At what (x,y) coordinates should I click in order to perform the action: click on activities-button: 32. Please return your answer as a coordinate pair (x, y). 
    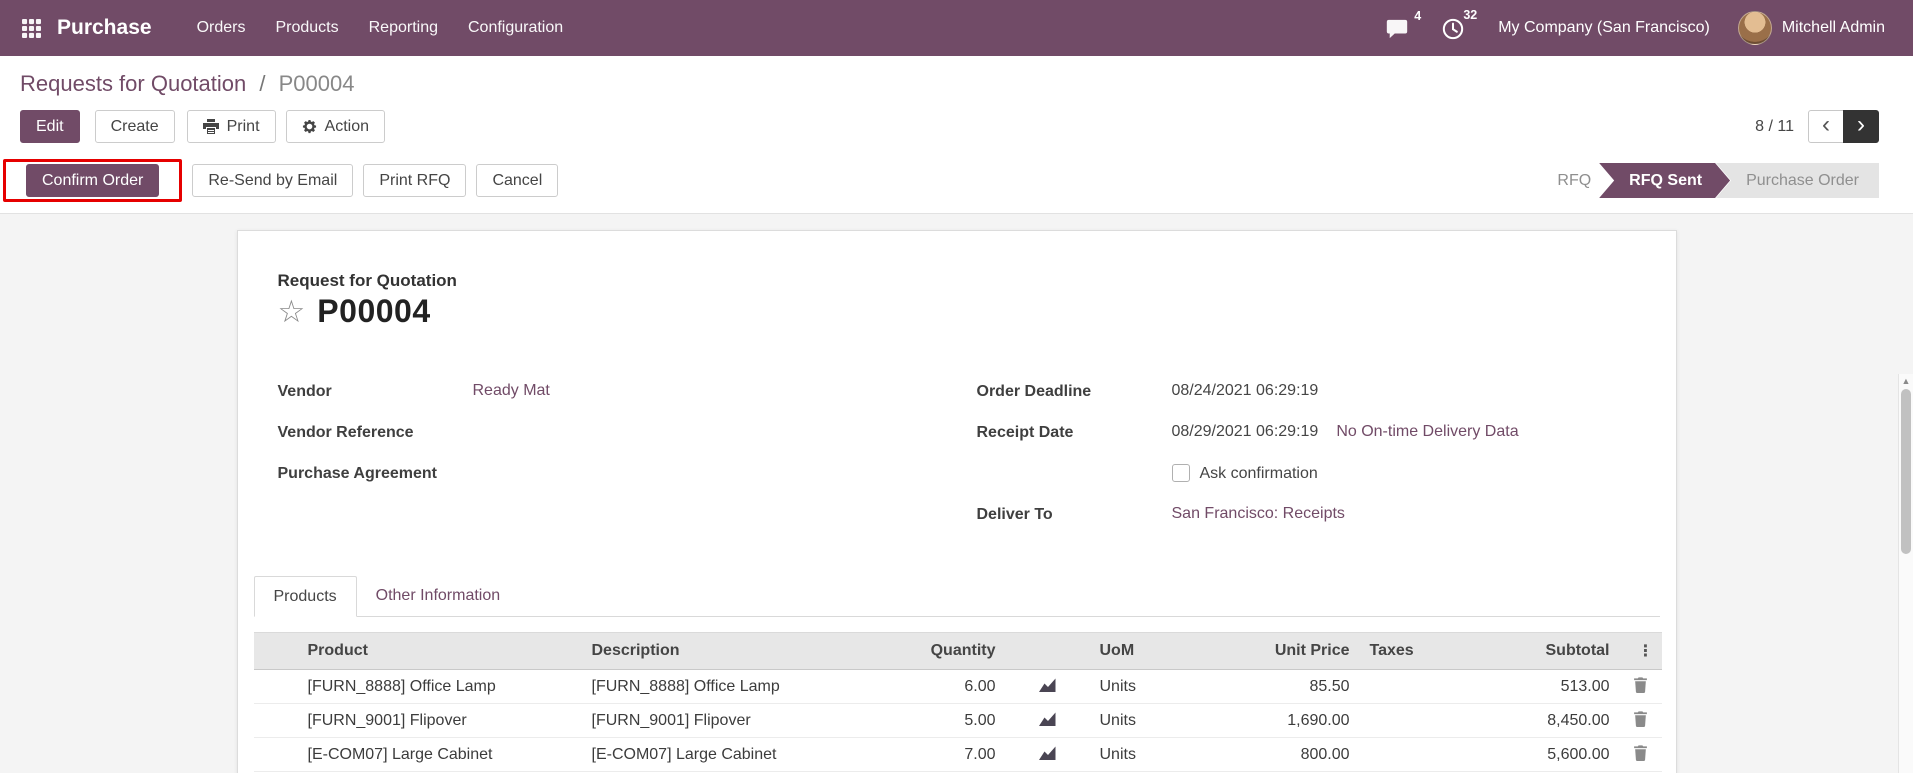
    Looking at the image, I should click on (1459, 24).